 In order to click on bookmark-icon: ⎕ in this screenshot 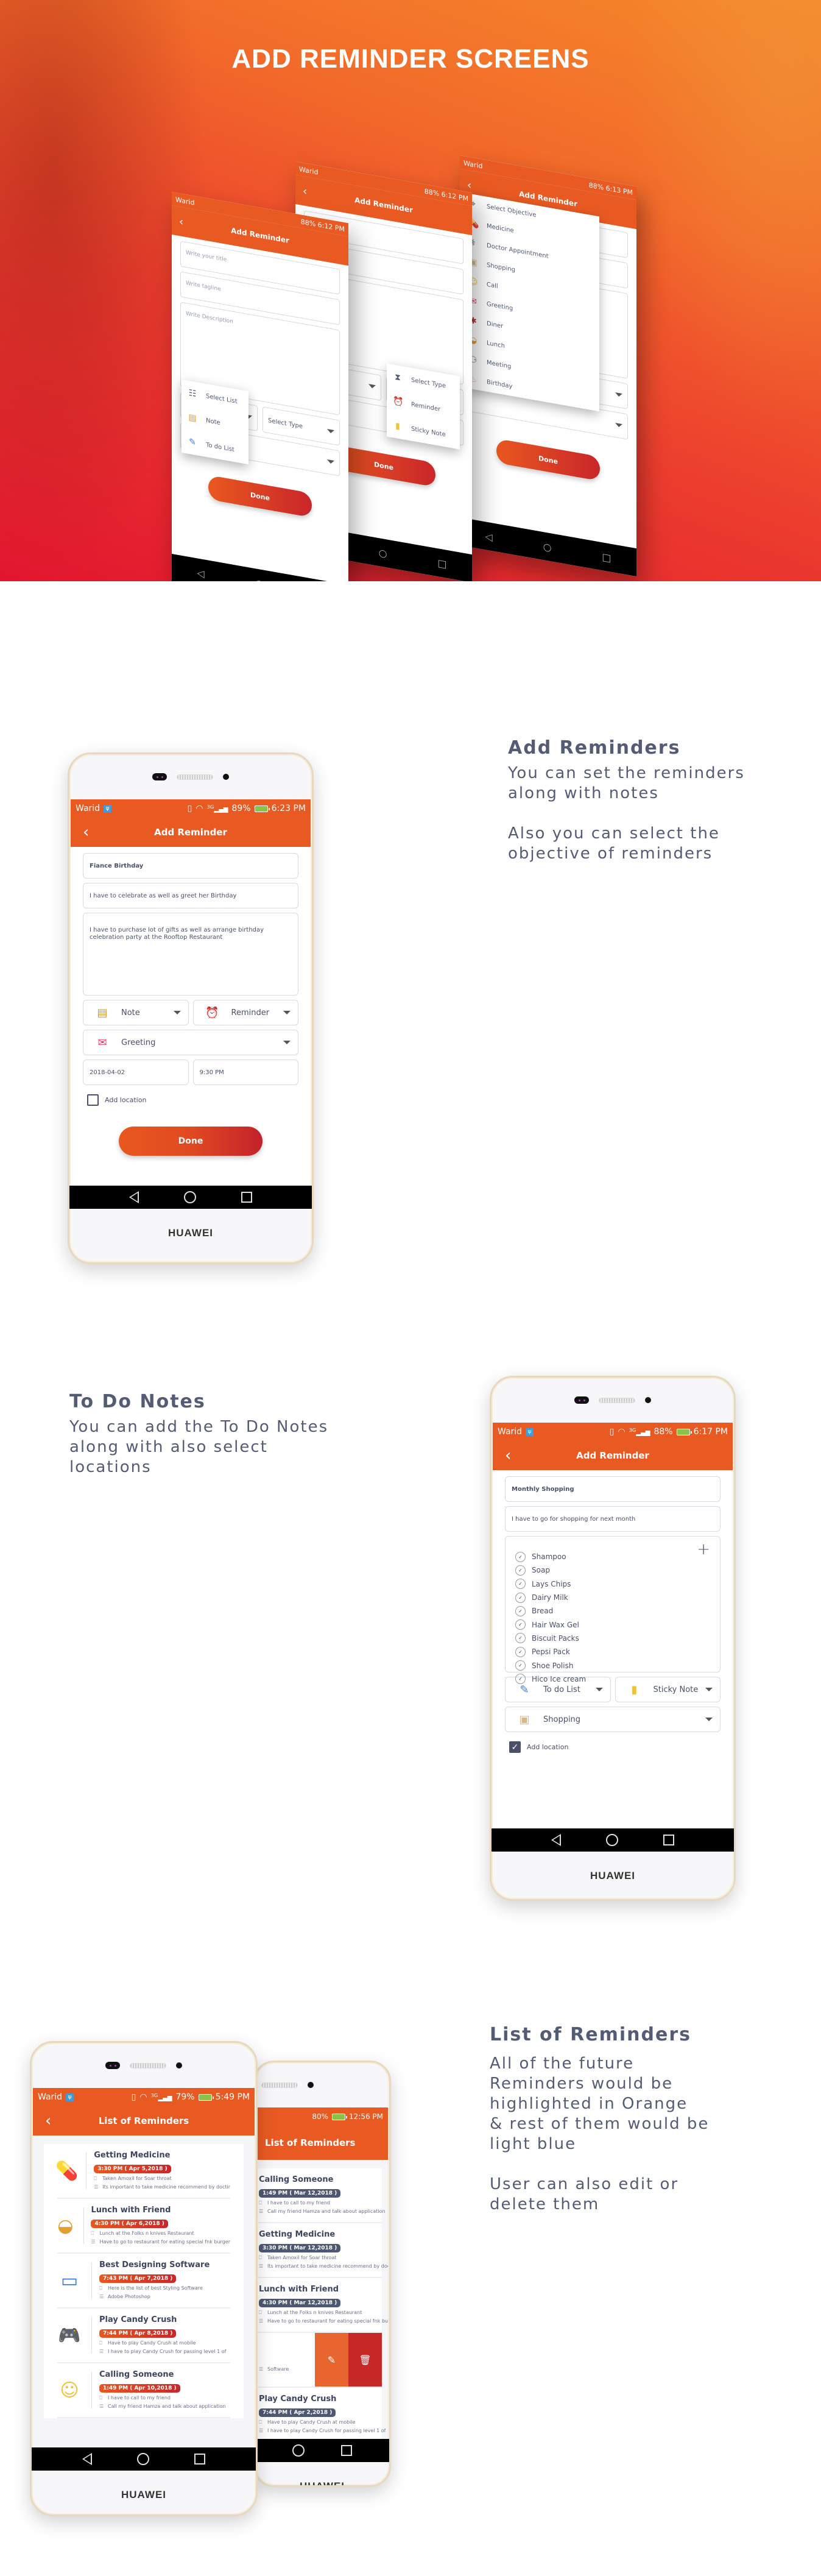, I will do `click(260, 2202)`.